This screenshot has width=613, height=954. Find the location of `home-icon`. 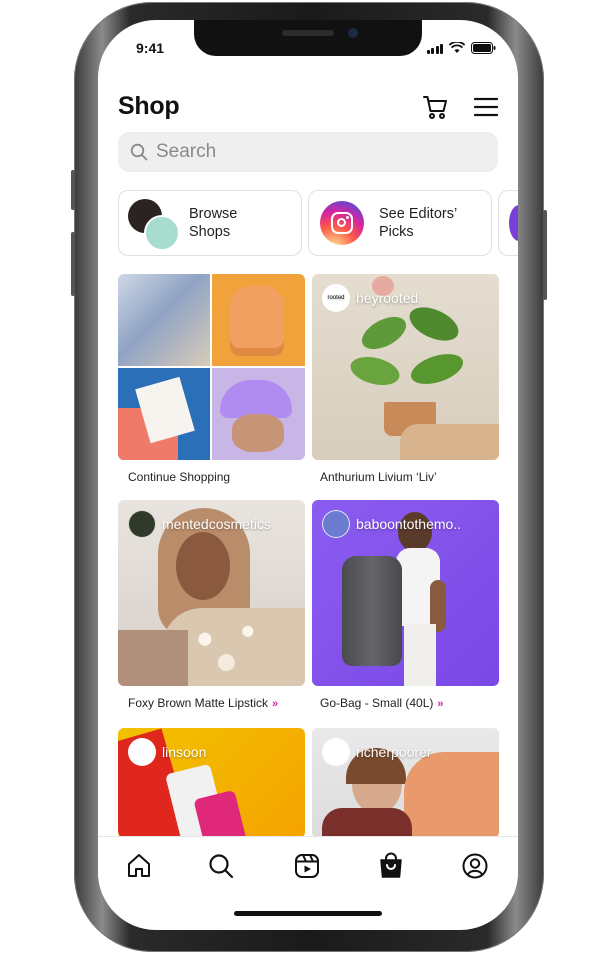

home-icon is located at coordinates (139, 865).